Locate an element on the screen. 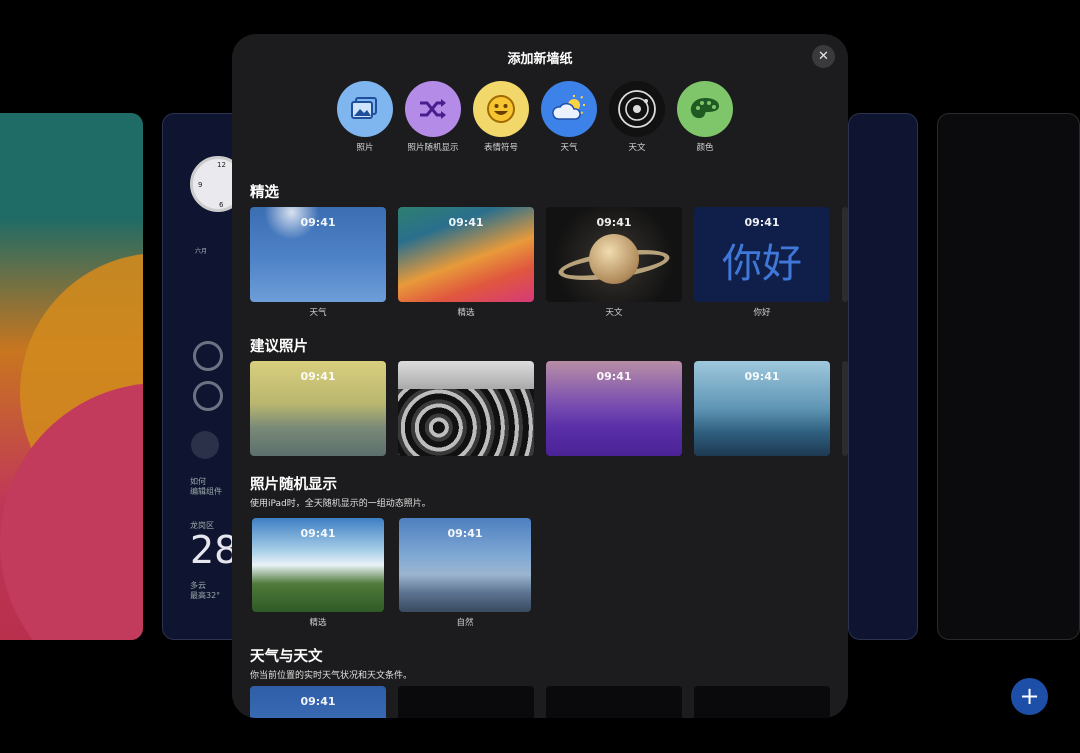  saturn-planet-shape is located at coordinates (614, 259).